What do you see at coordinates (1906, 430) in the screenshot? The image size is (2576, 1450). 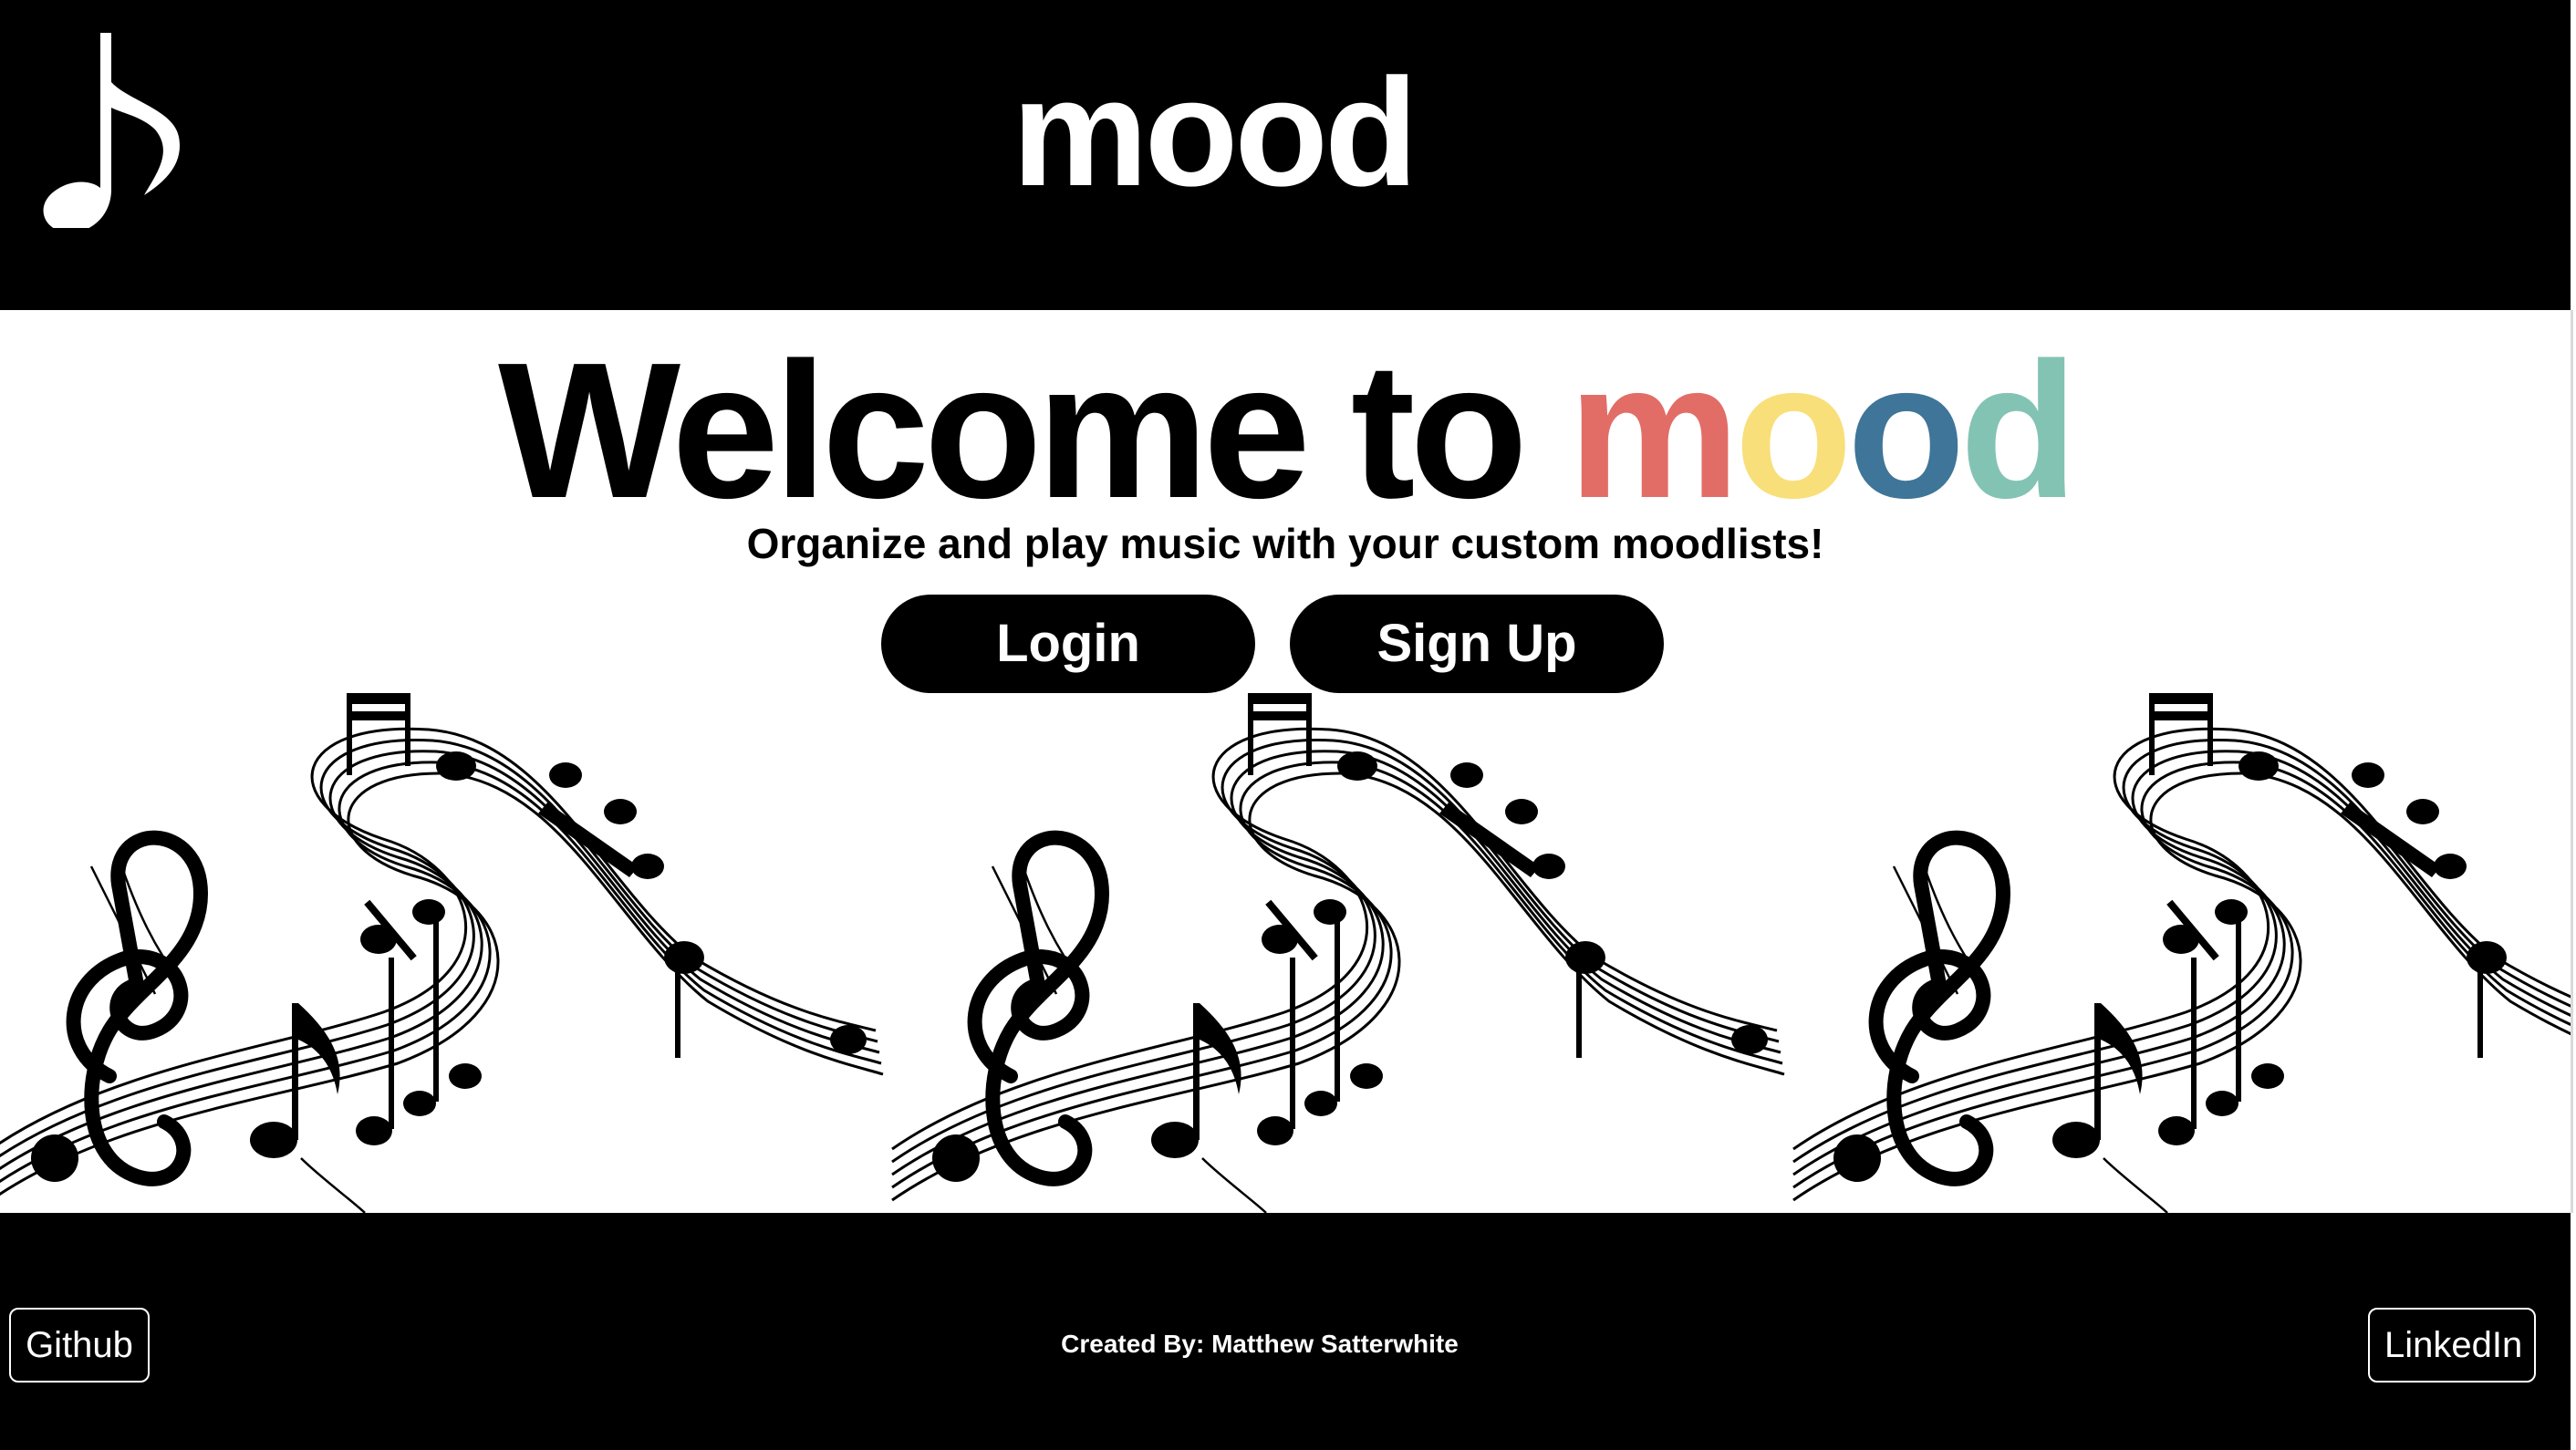 I see `mood-letter-o2: o` at bounding box center [1906, 430].